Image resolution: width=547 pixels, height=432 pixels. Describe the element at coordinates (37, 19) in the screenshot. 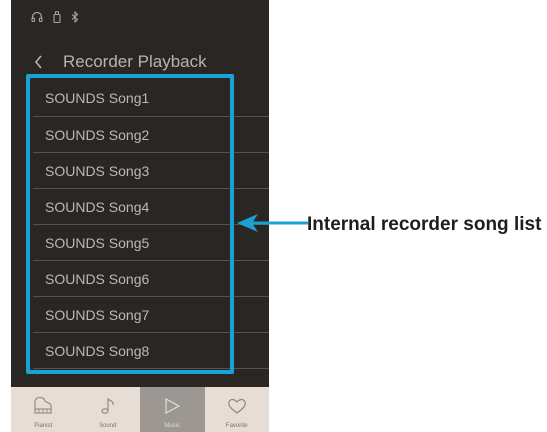

I see `headphones-icon` at that location.